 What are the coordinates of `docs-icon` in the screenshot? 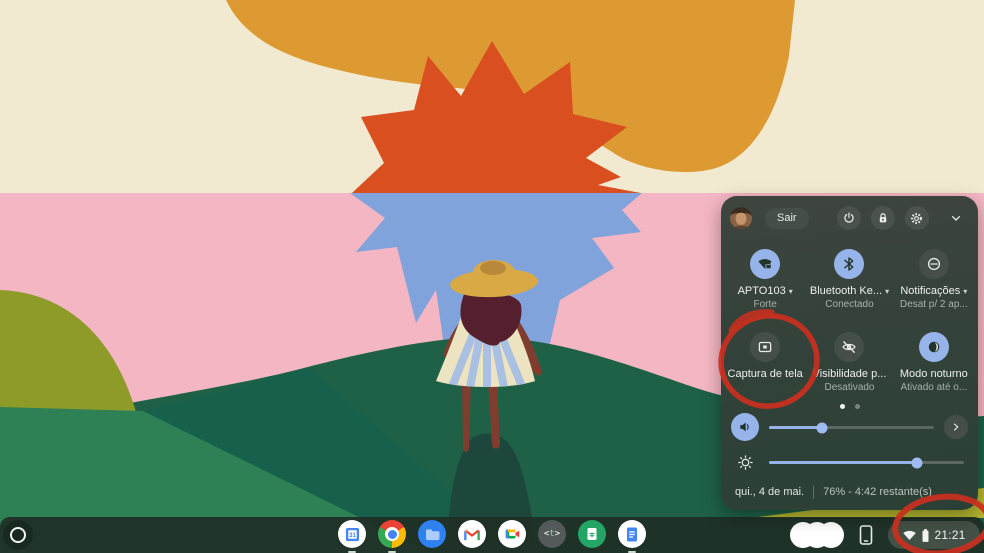 It's located at (632, 534).